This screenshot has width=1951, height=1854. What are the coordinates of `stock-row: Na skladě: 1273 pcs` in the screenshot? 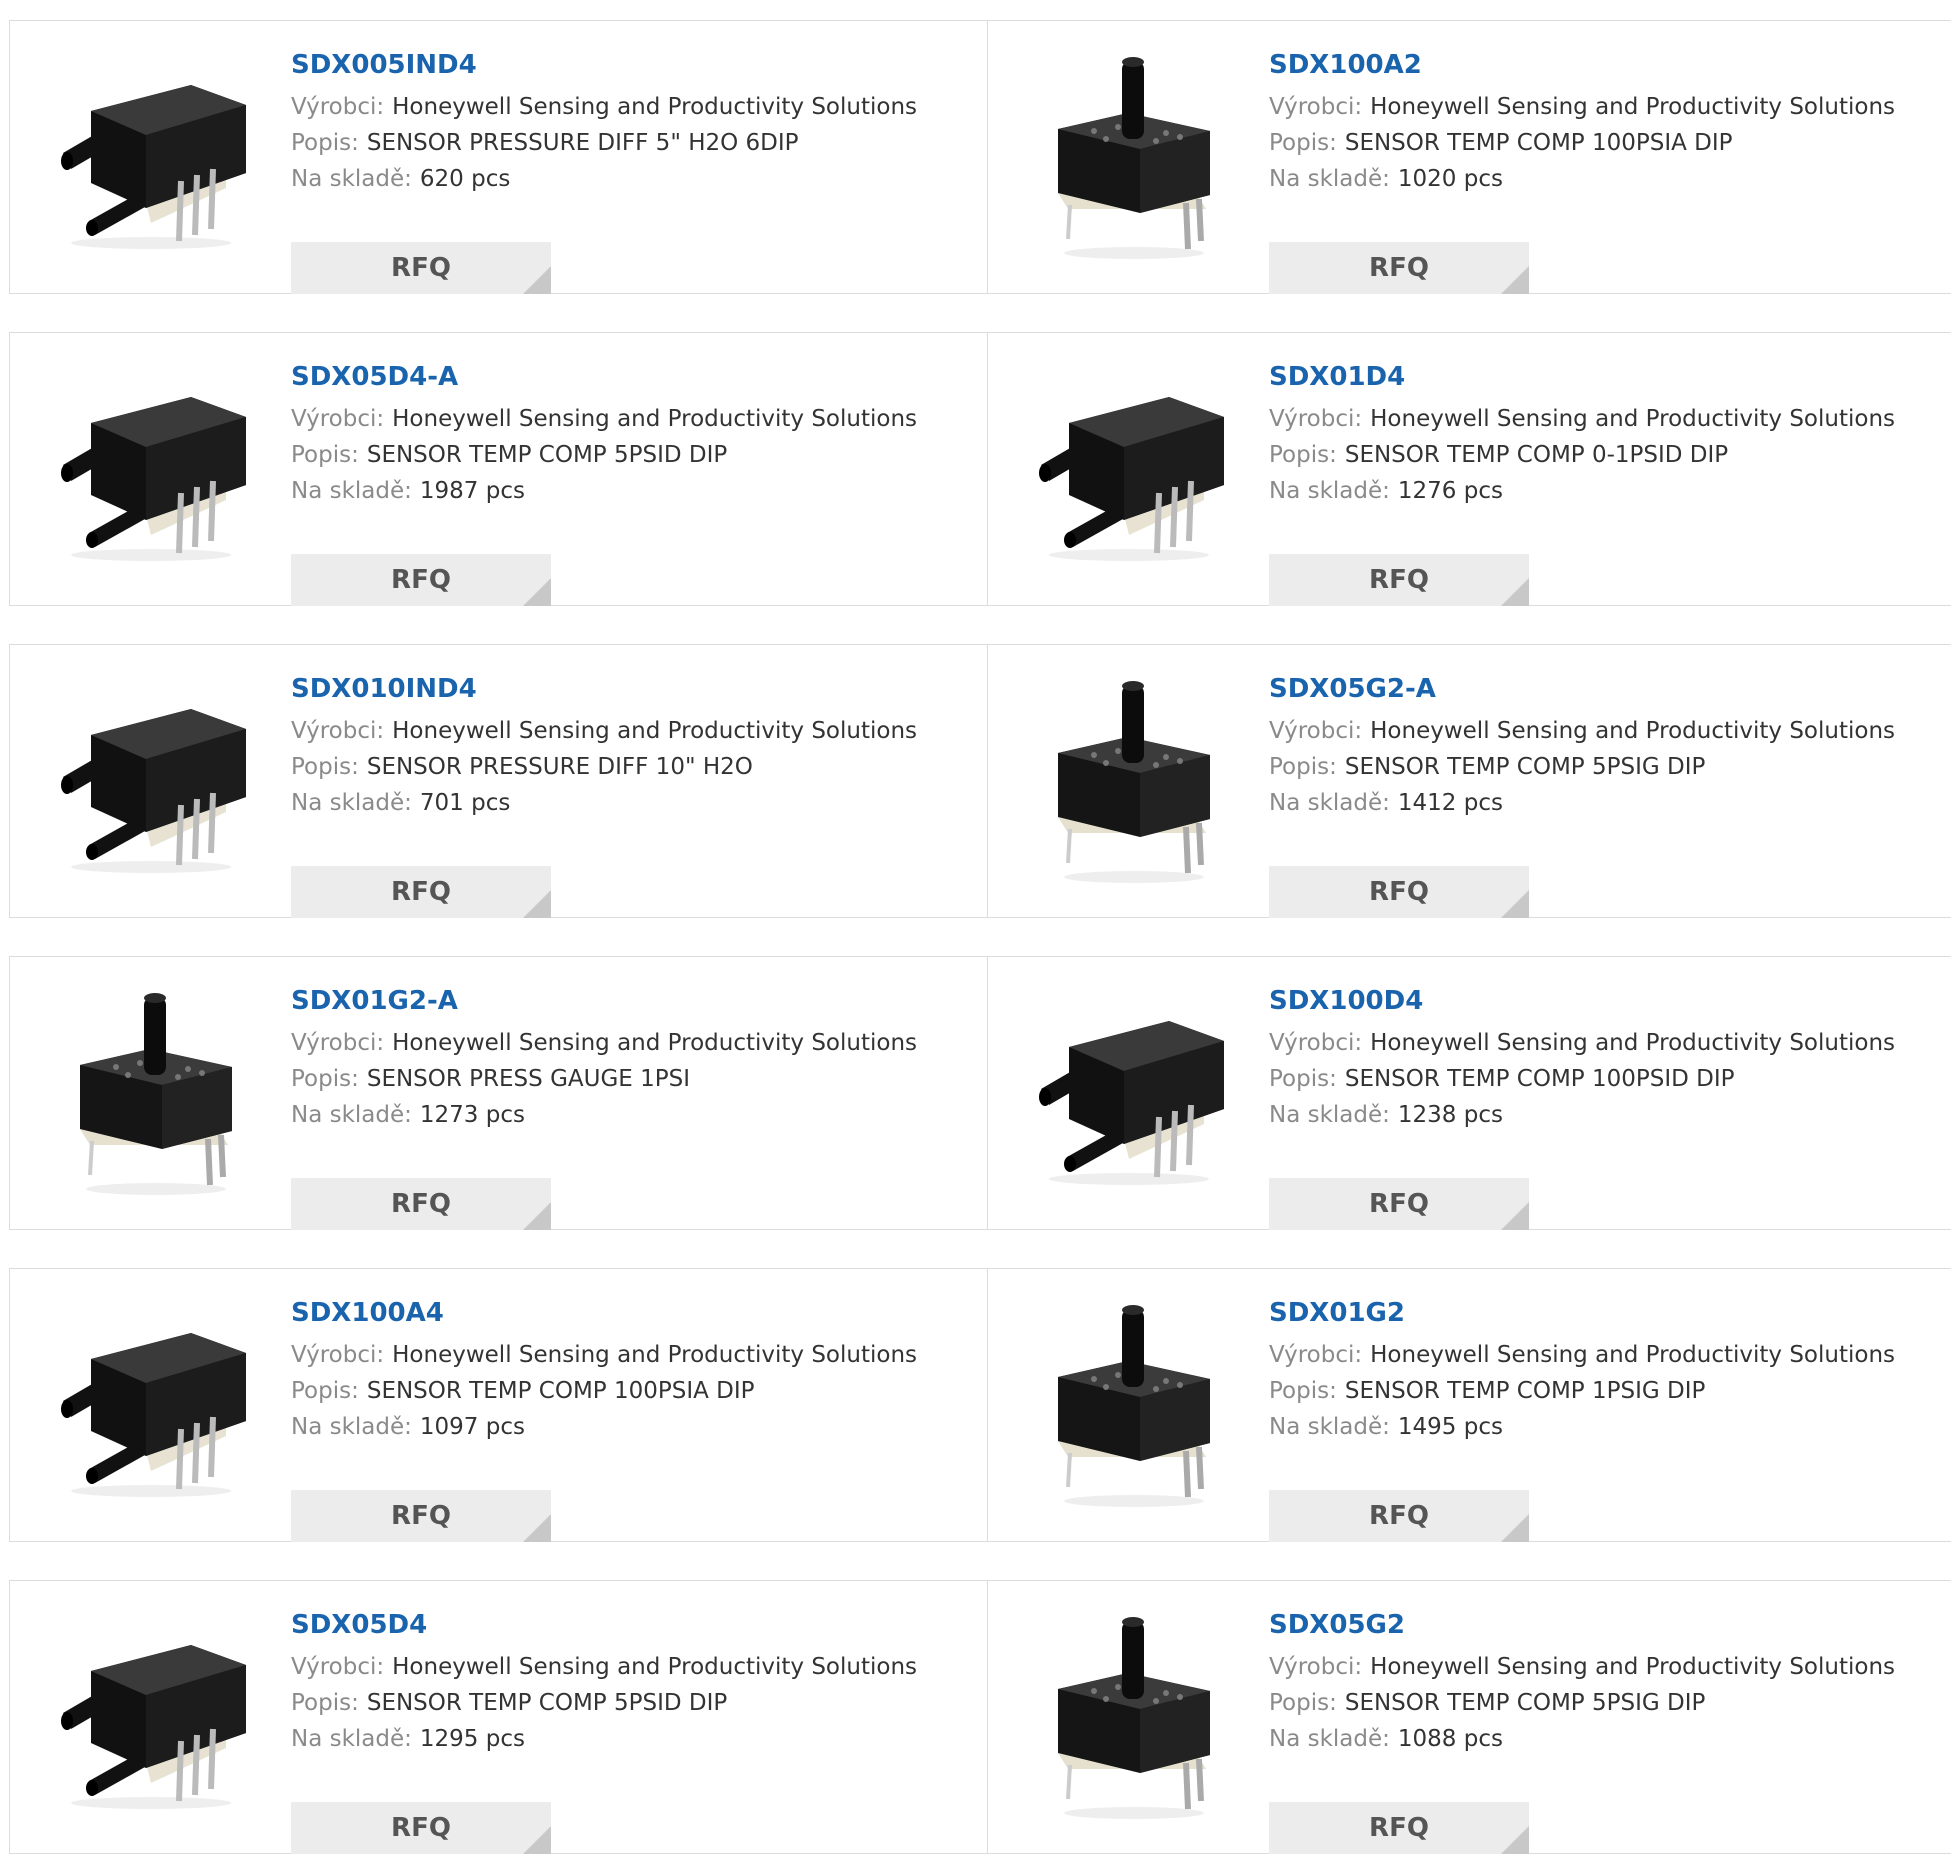 It's located at (634, 1115).